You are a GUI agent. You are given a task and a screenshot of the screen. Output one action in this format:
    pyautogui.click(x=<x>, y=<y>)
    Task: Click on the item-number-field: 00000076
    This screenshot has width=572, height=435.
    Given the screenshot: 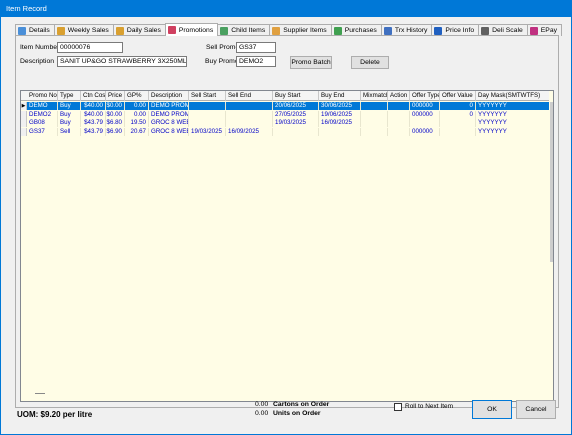 What is the action you would take?
    pyautogui.click(x=90, y=47)
    